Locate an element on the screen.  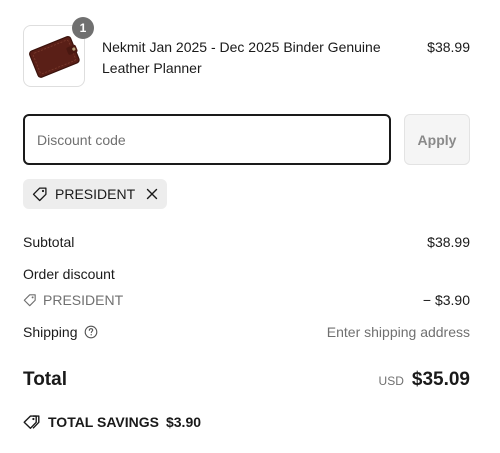
shipping-label: Shipping is located at coordinates (50, 332).